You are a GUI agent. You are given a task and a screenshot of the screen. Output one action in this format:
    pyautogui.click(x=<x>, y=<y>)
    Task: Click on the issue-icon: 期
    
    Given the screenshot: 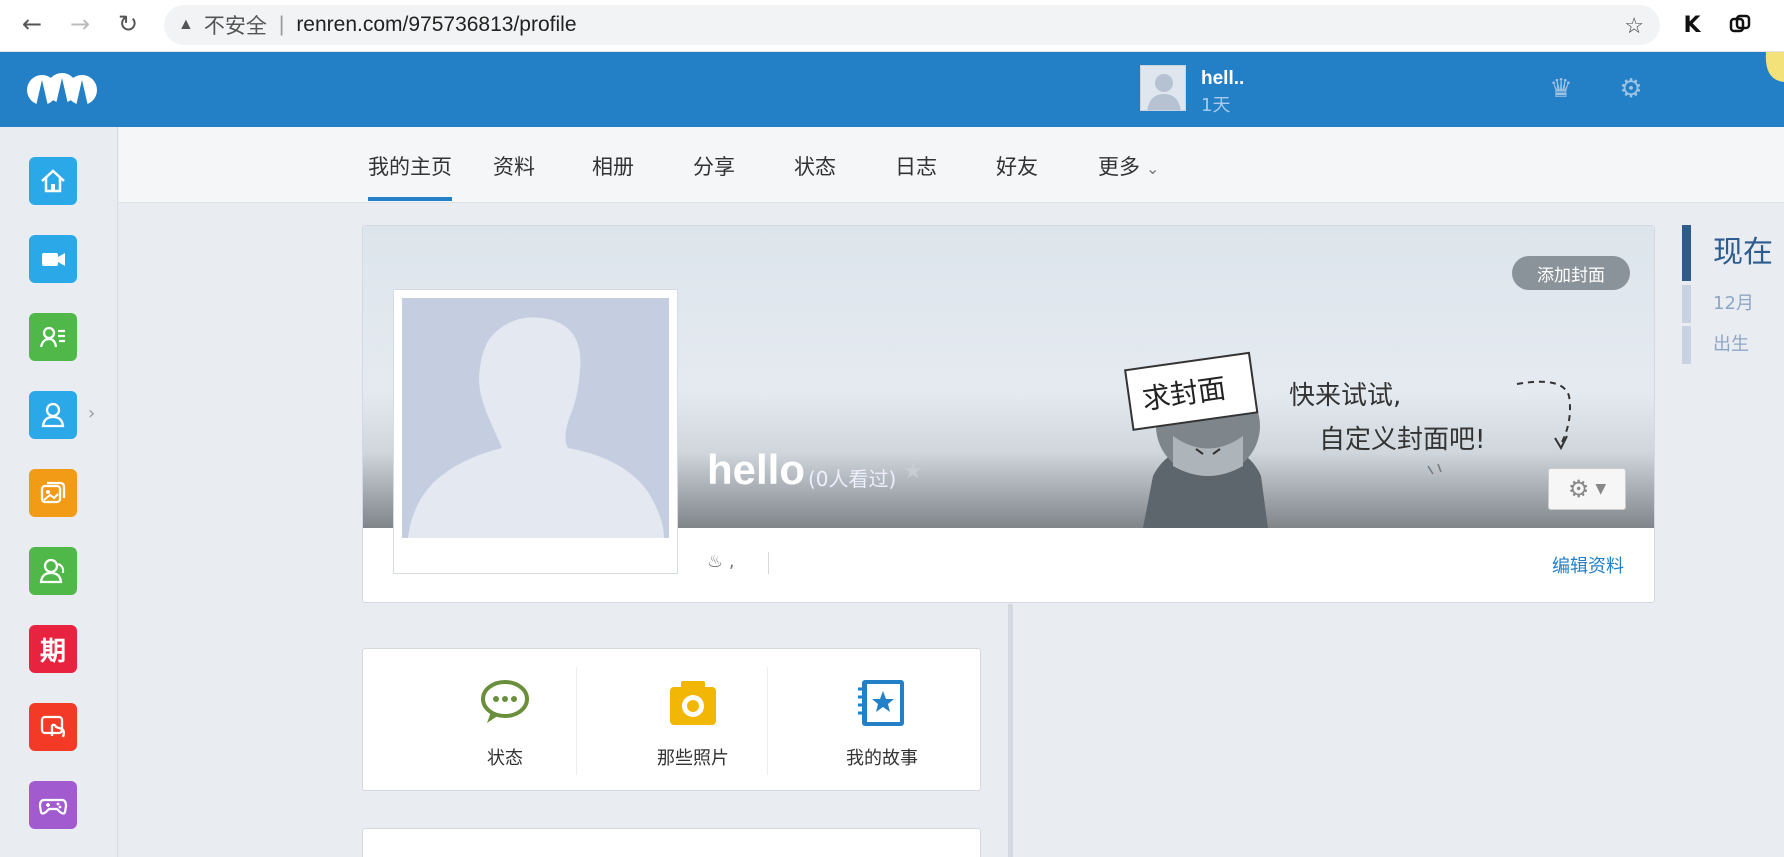 What is the action you would take?
    pyautogui.click(x=53, y=649)
    